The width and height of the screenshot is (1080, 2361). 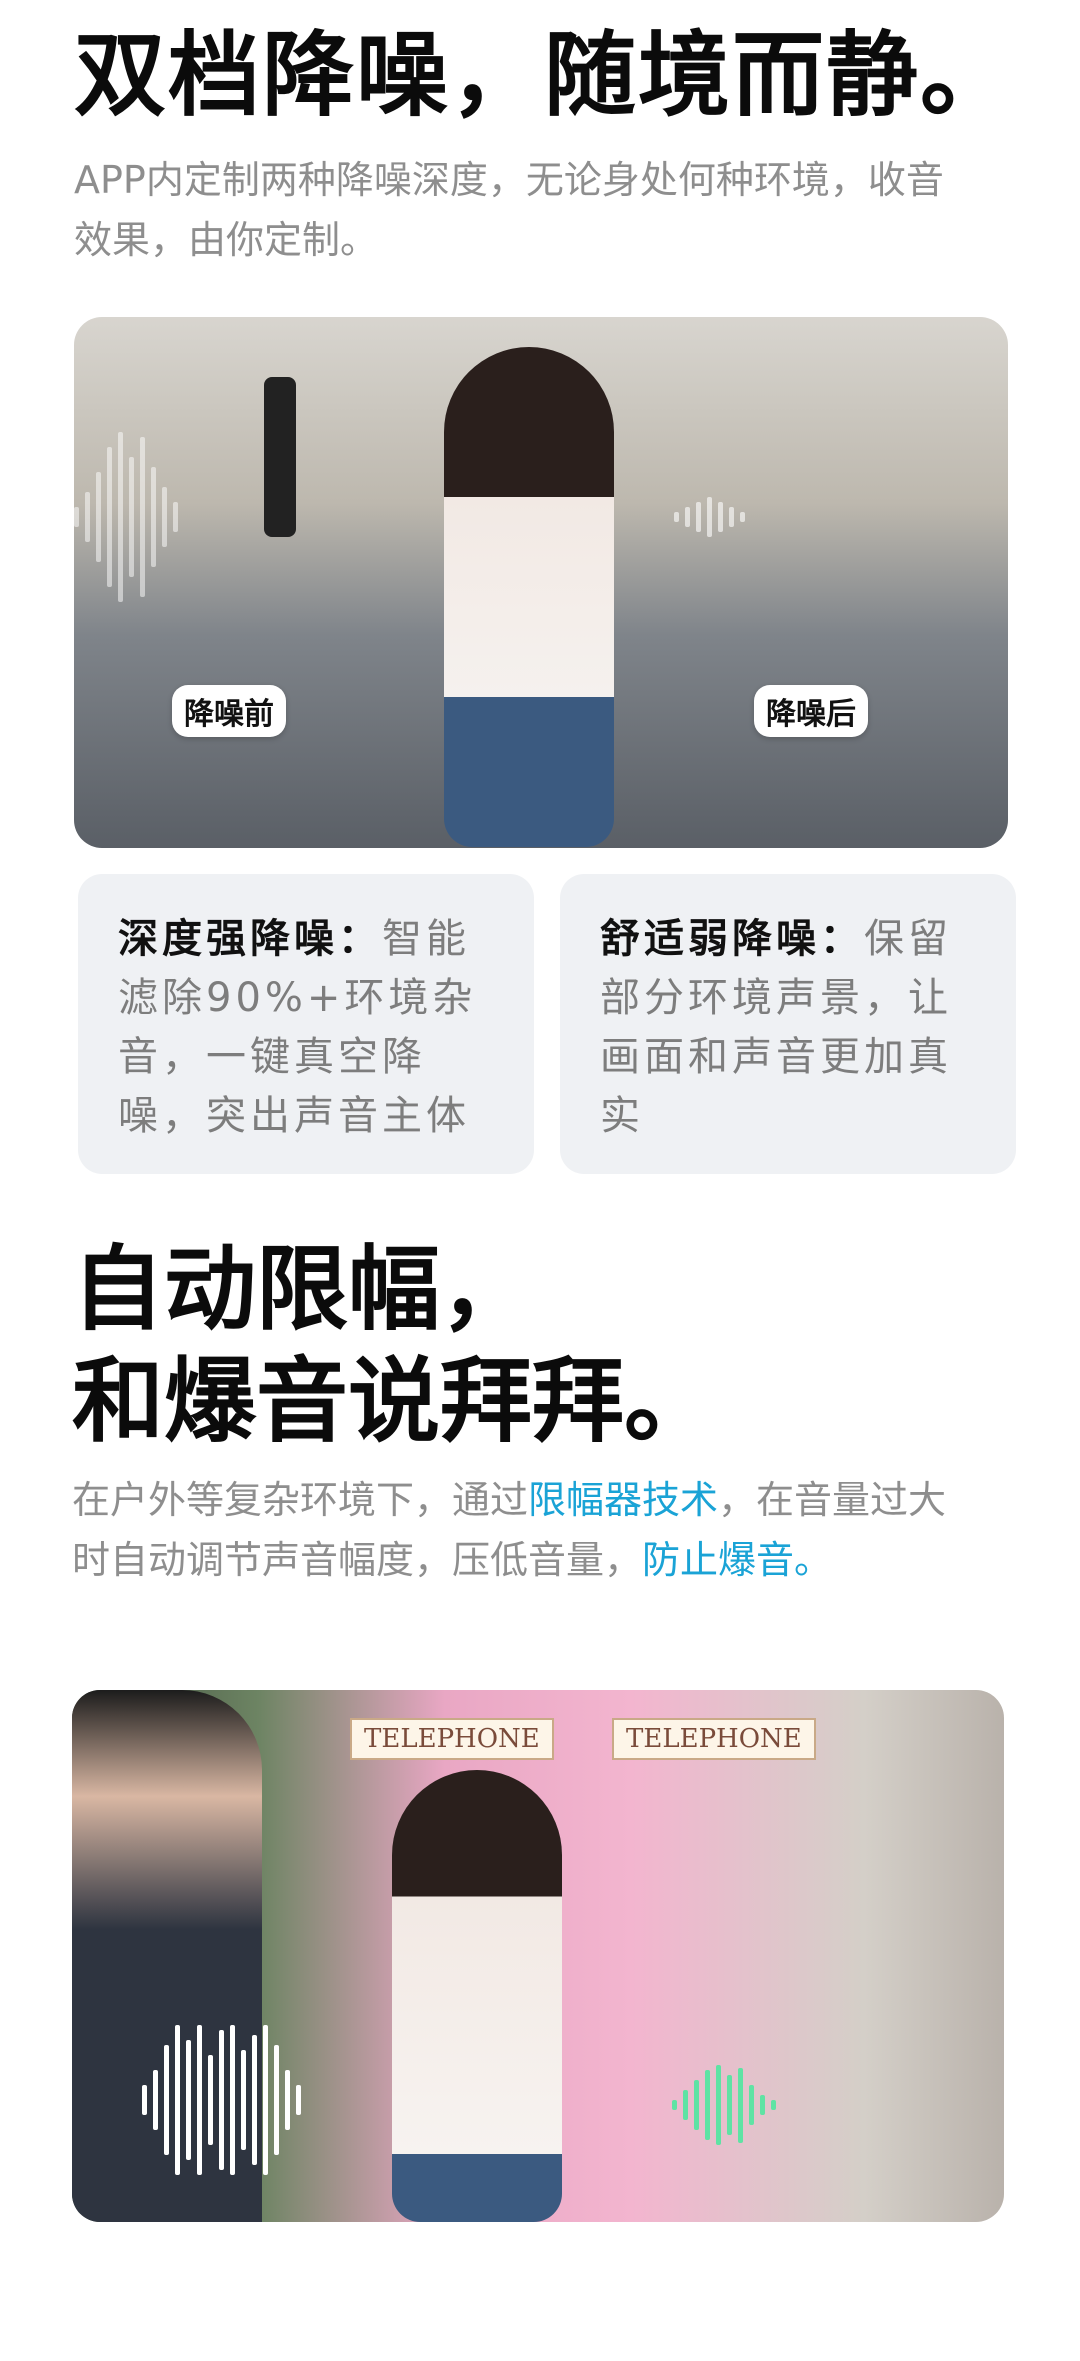 I want to click on telephone-sign-right: TELEPHONE, so click(x=714, y=1739).